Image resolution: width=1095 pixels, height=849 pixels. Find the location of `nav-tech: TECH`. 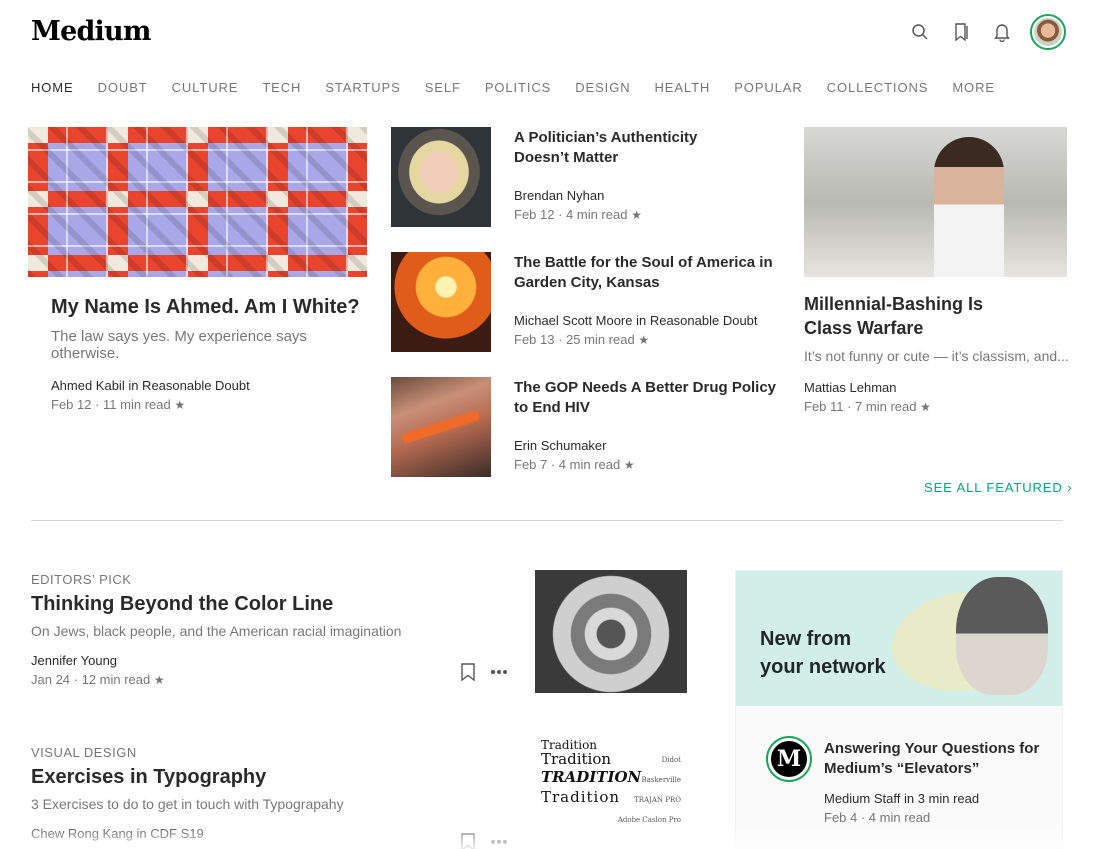

nav-tech: TECH is located at coordinates (281, 87).